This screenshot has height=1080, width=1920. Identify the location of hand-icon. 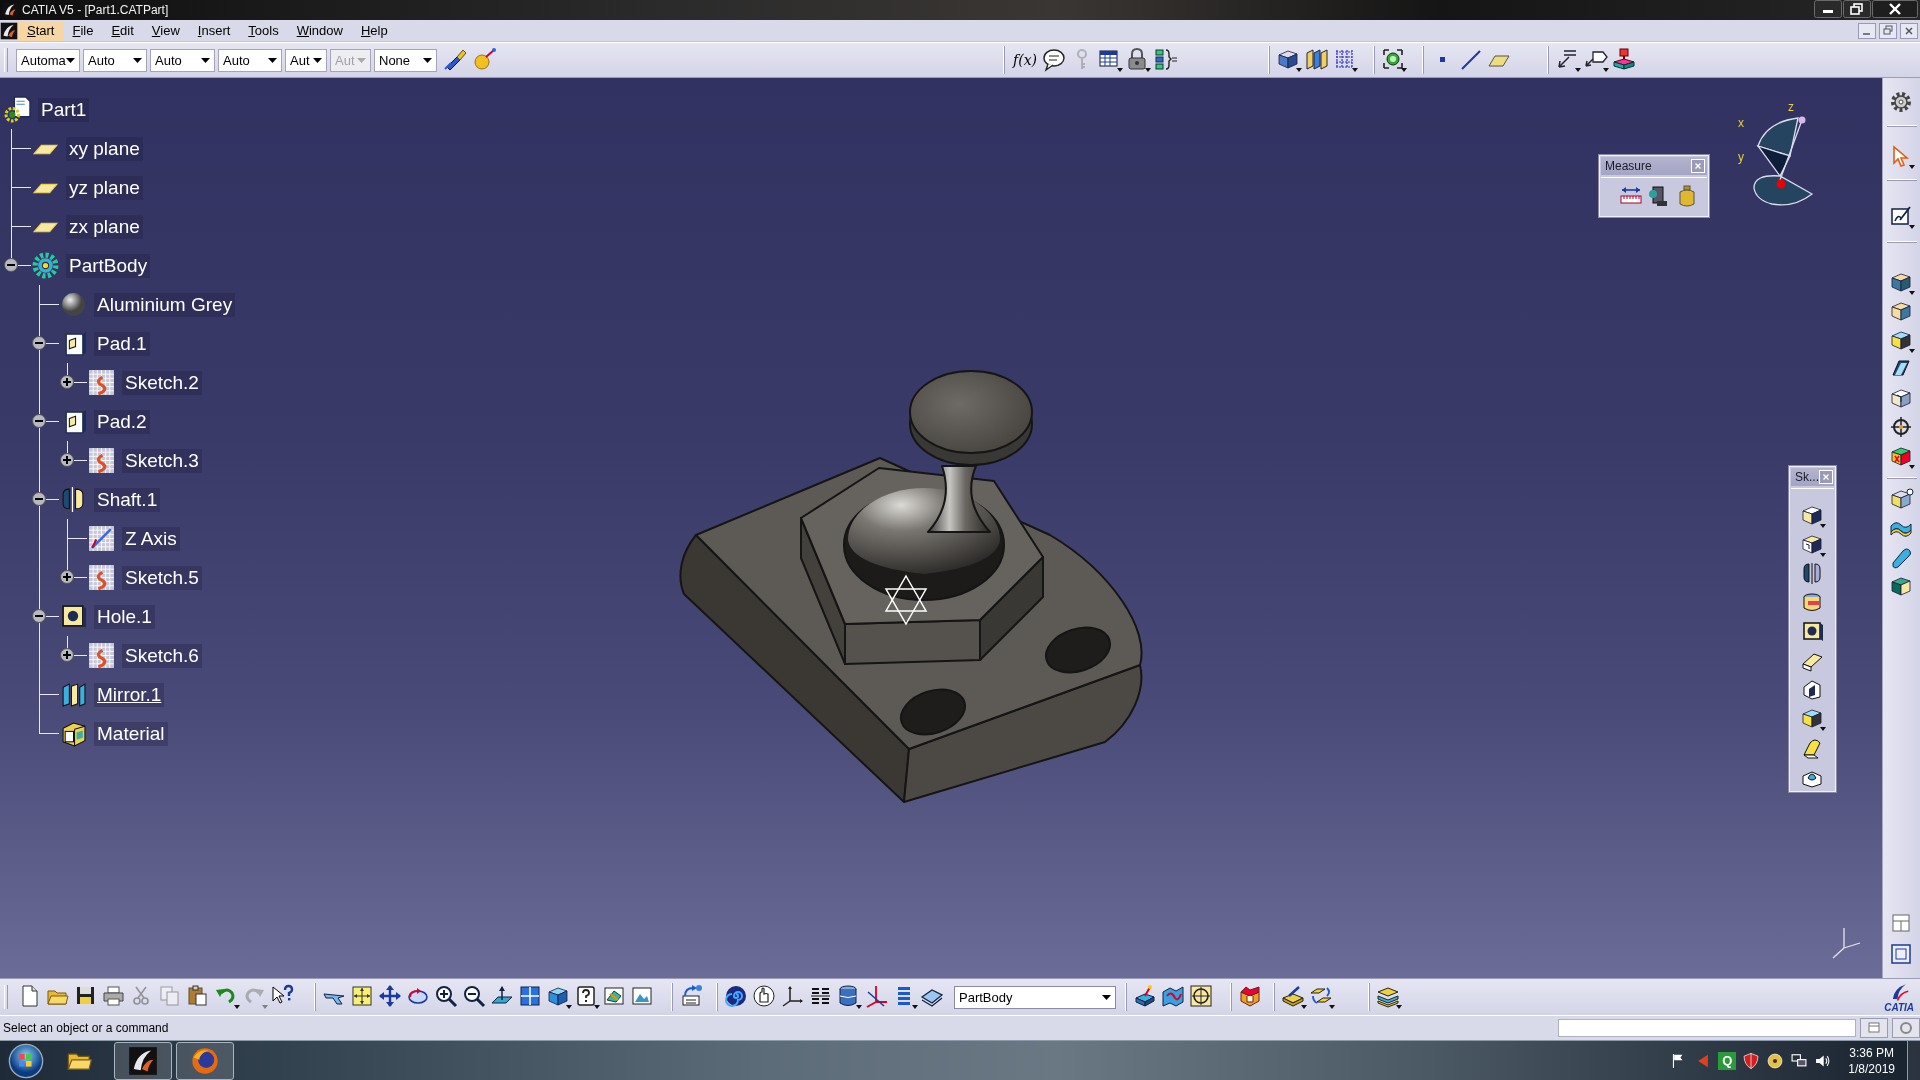
(765, 997).